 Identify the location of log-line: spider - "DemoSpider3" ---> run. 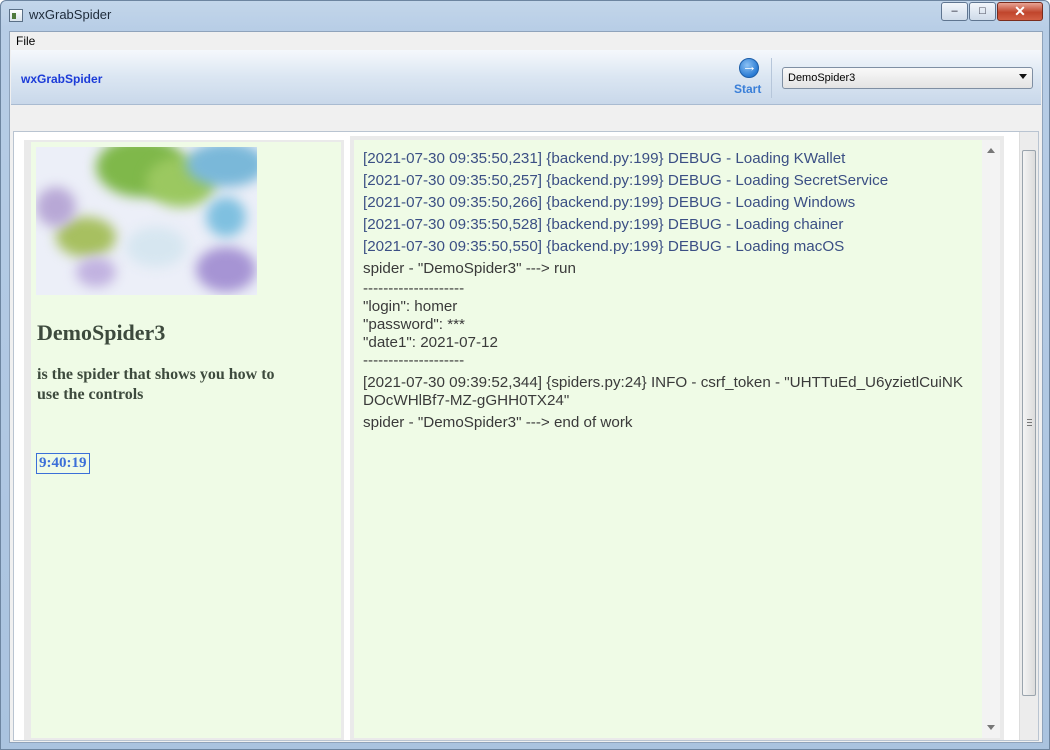
(469, 268).